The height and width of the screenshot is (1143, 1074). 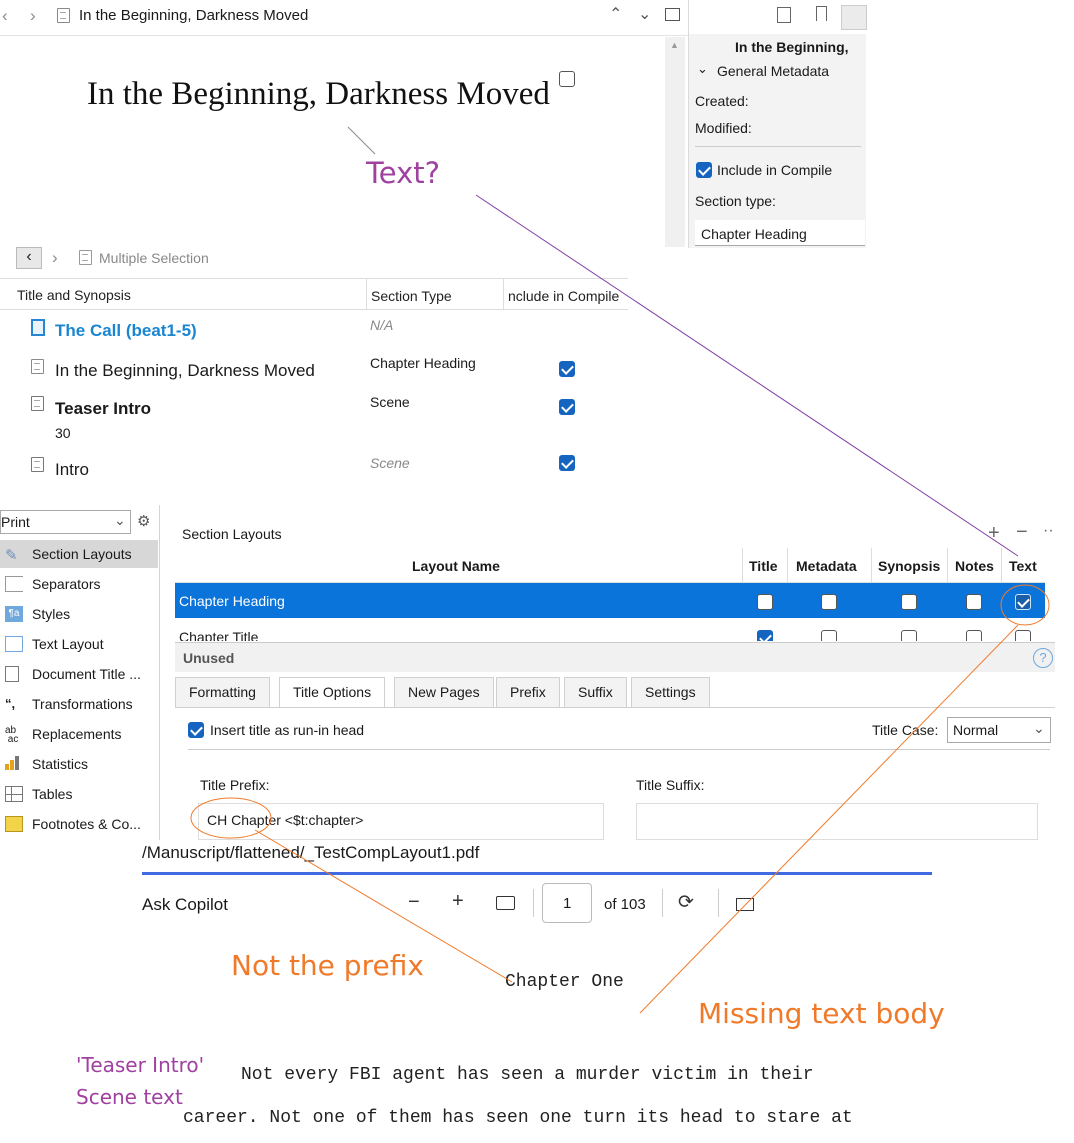 What do you see at coordinates (327, 965) in the screenshot?
I see `annotation-not-prefix: Not the prefix` at bounding box center [327, 965].